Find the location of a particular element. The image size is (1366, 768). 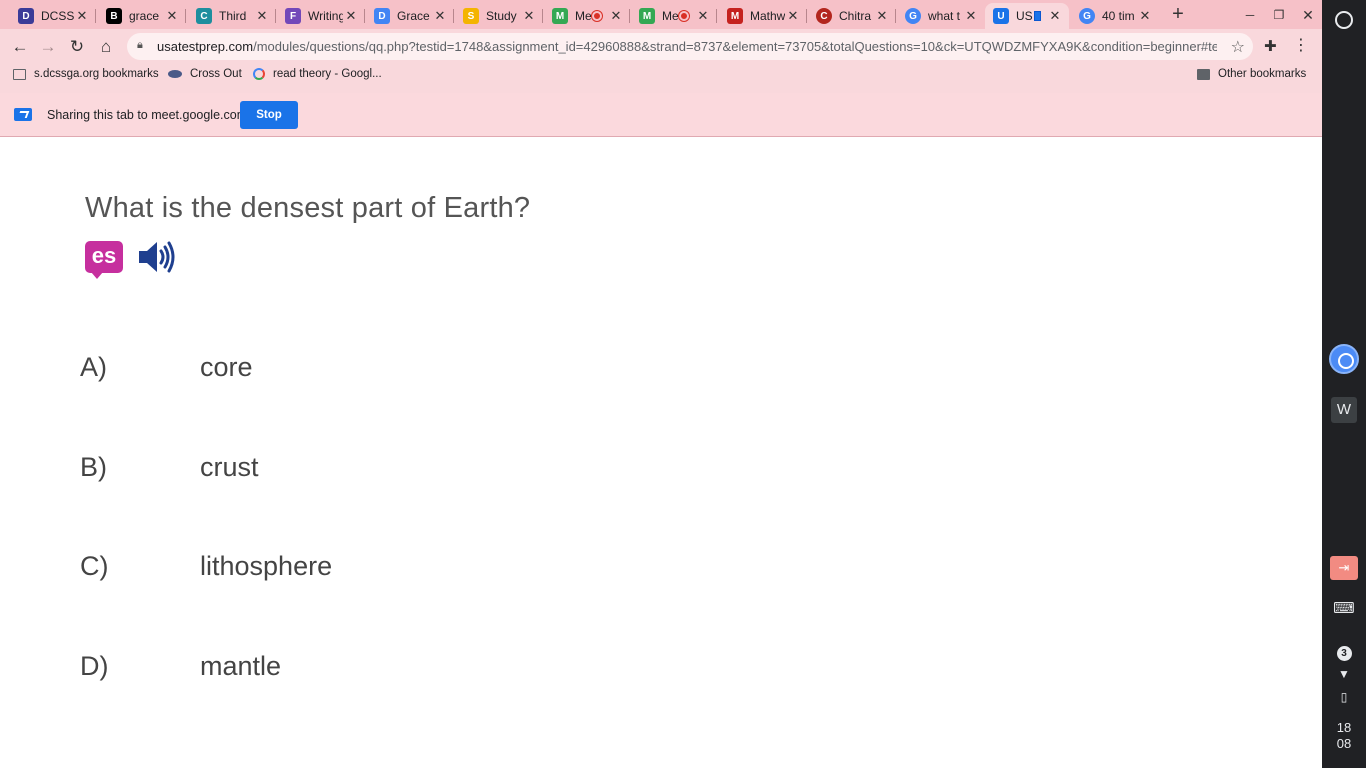

tab-classroom: C Third ✕ is located at coordinates (232, 16).